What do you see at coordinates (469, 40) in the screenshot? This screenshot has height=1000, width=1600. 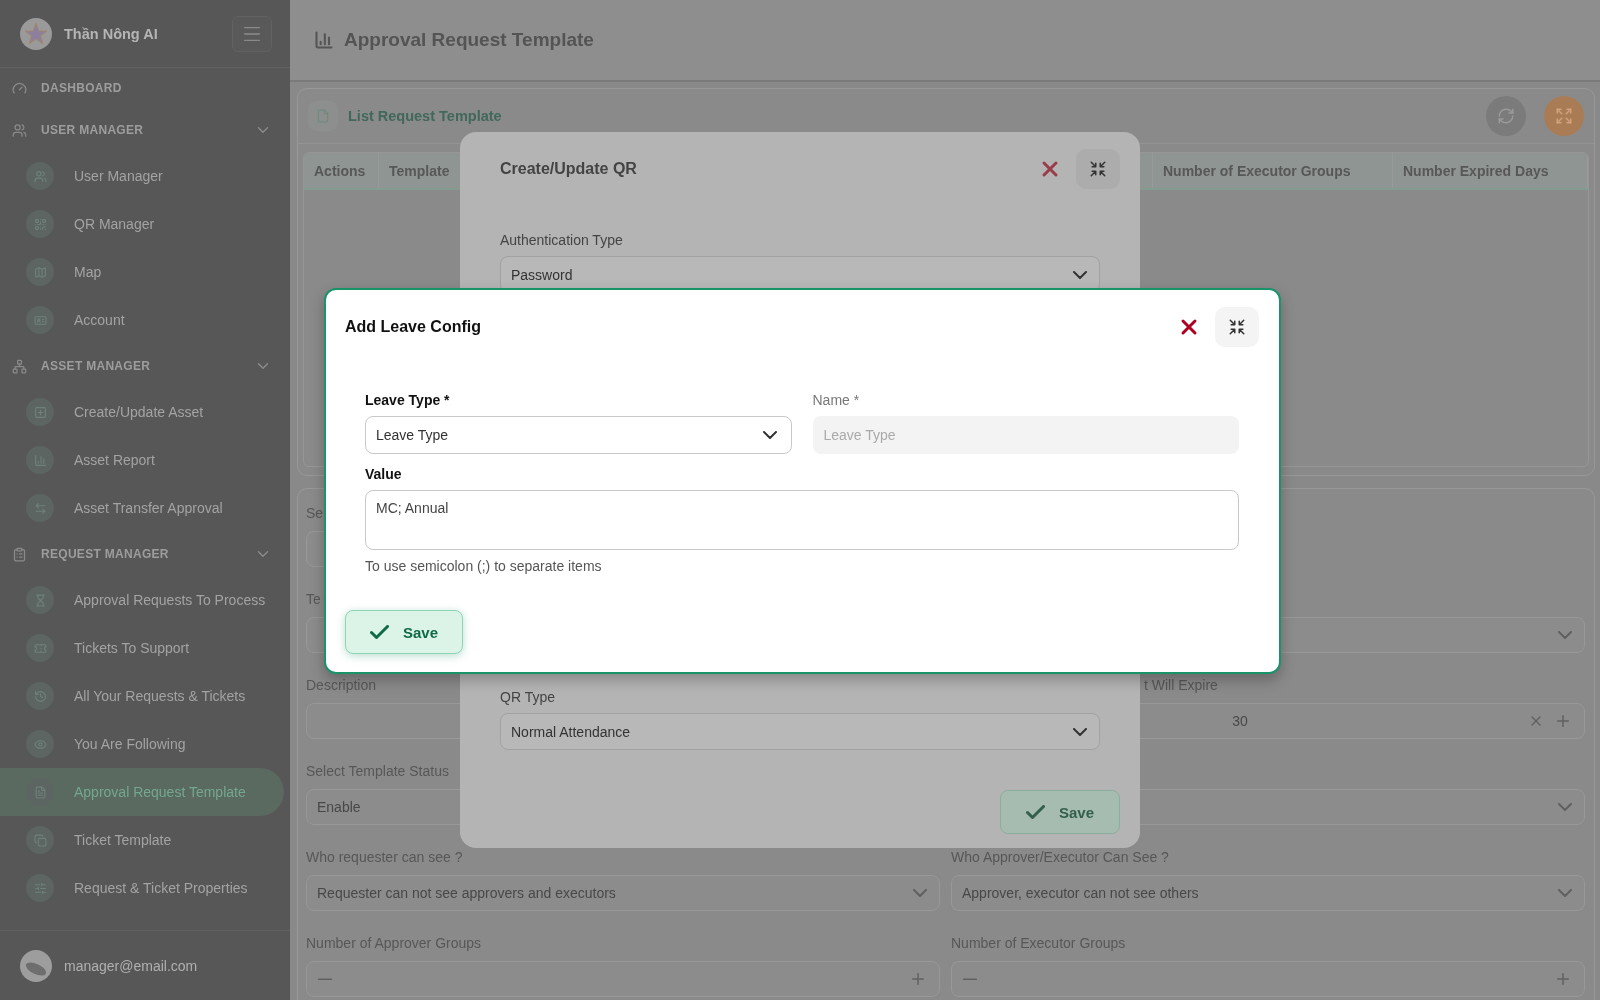 I see `page-title: Approval Request Template` at bounding box center [469, 40].